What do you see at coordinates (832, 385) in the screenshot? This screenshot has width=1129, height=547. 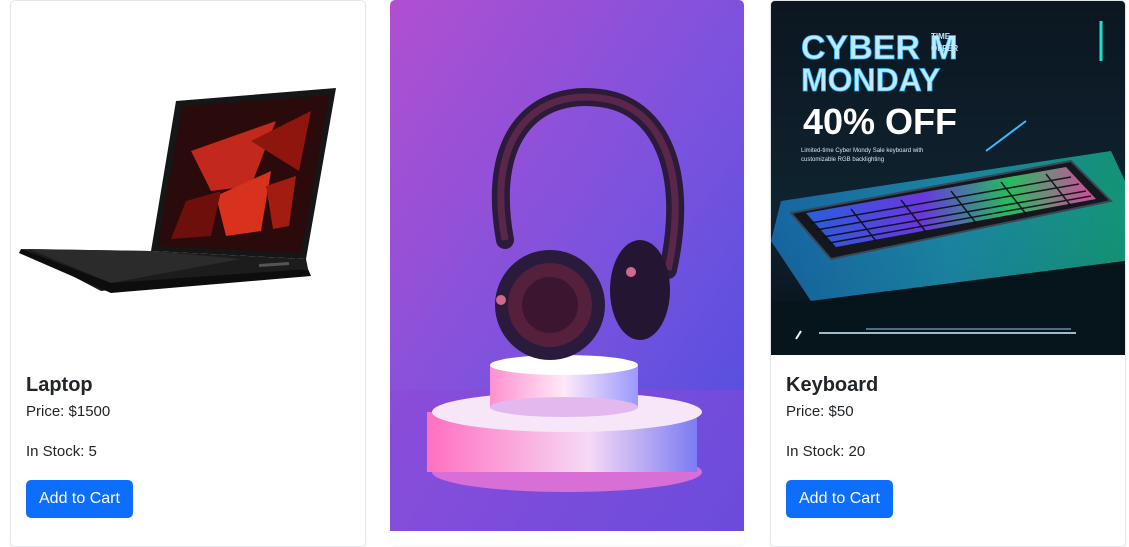 I see `product-title: Keyboard` at bounding box center [832, 385].